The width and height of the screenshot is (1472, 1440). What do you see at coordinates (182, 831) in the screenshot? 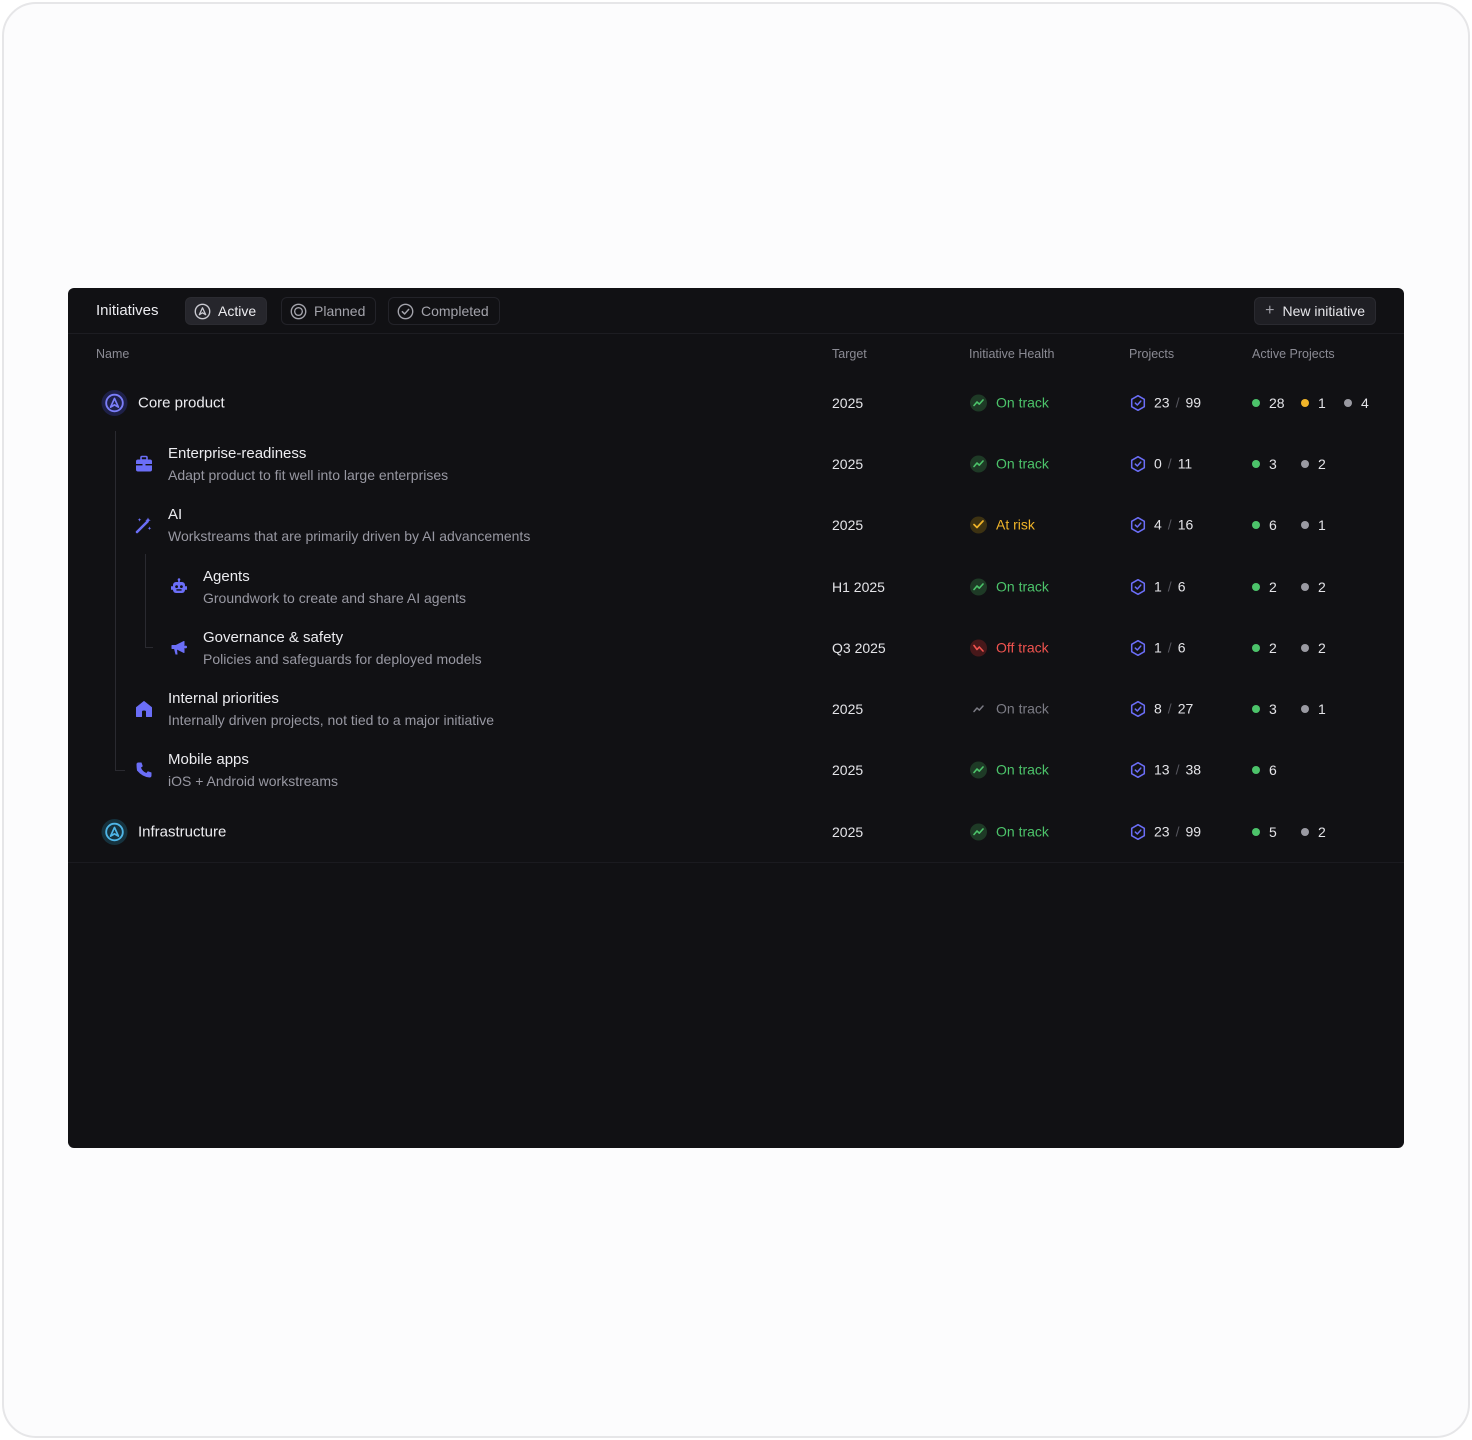
I see `initiative-name: Infrastructure` at bounding box center [182, 831].